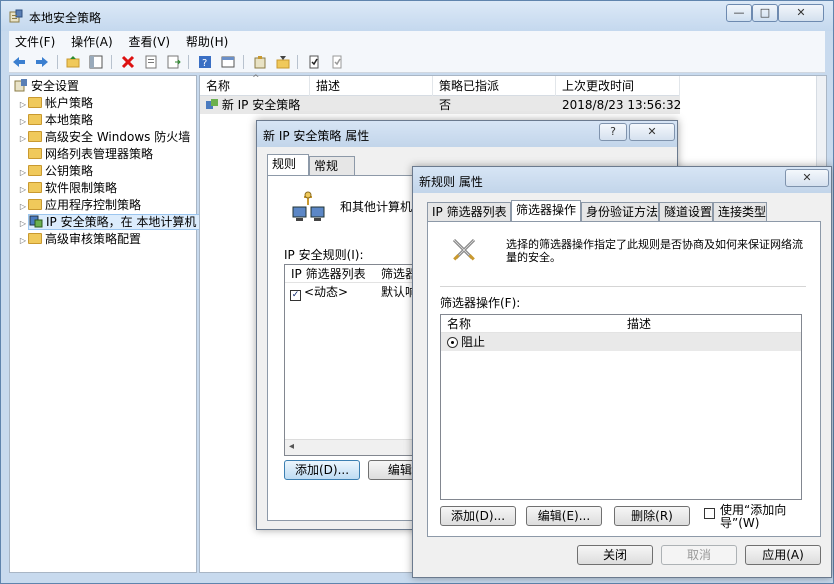  I want to click on show-tree-icon, so click(96, 62).